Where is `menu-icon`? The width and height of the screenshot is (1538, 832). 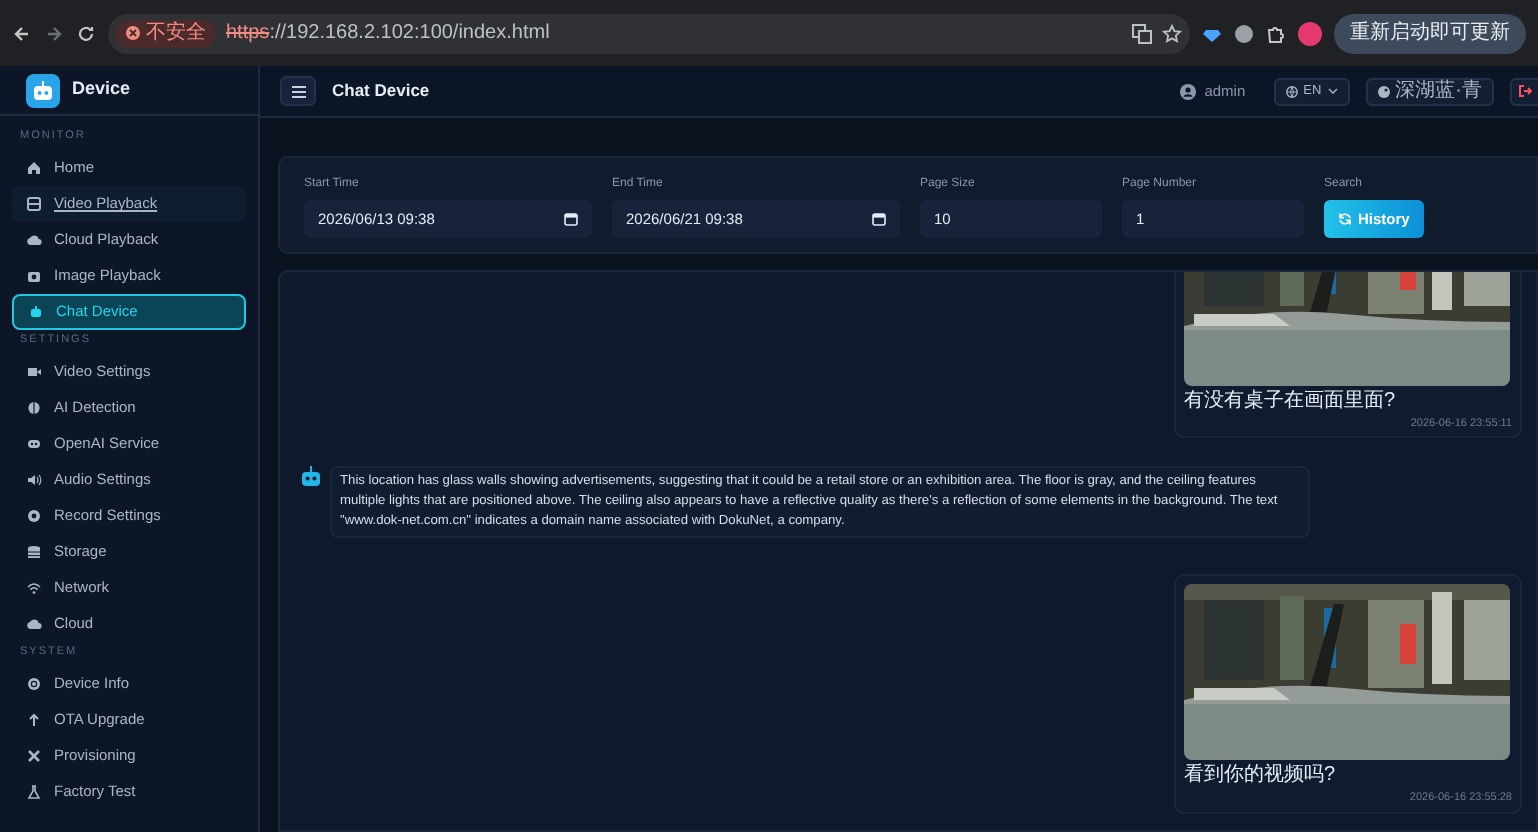
menu-icon is located at coordinates (298, 91).